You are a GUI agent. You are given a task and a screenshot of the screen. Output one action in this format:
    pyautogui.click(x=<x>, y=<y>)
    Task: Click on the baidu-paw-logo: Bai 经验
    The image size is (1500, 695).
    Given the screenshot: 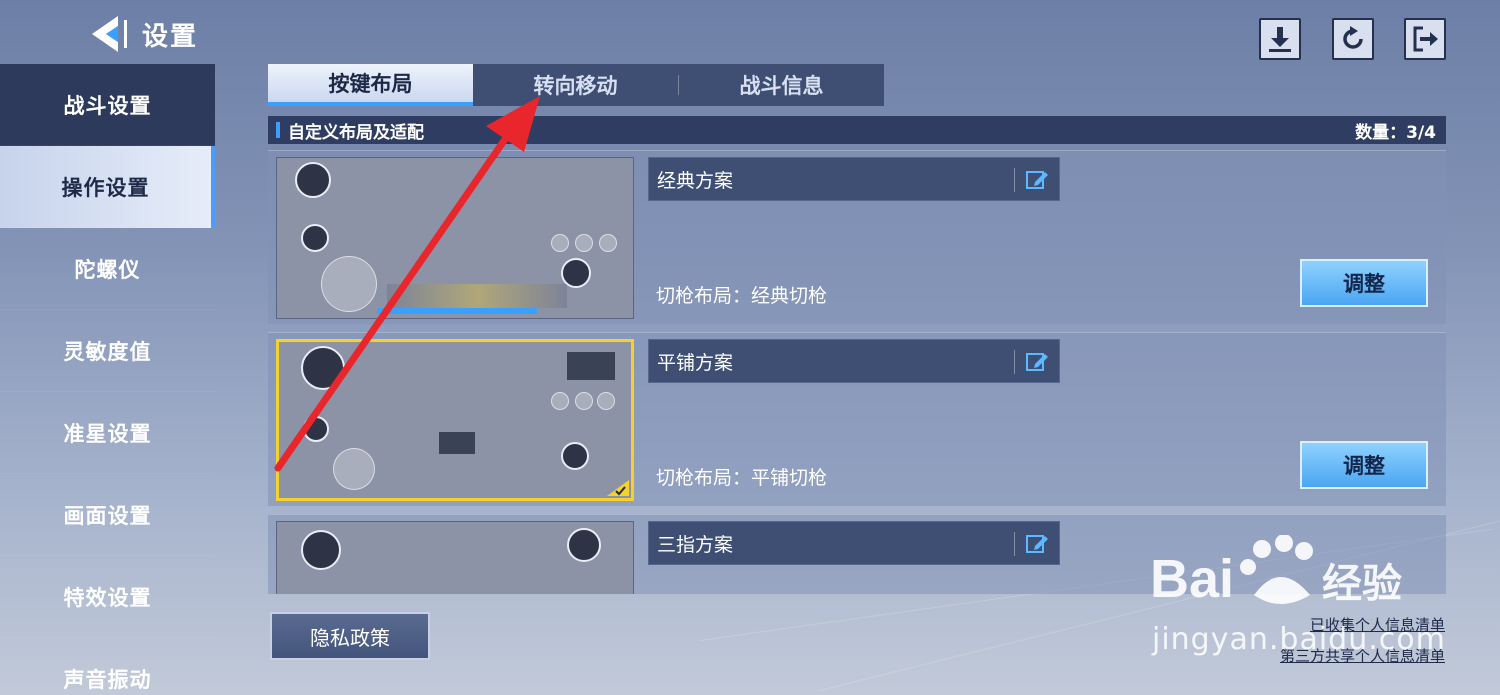 What is the action you would take?
    pyautogui.click(x=1276, y=571)
    